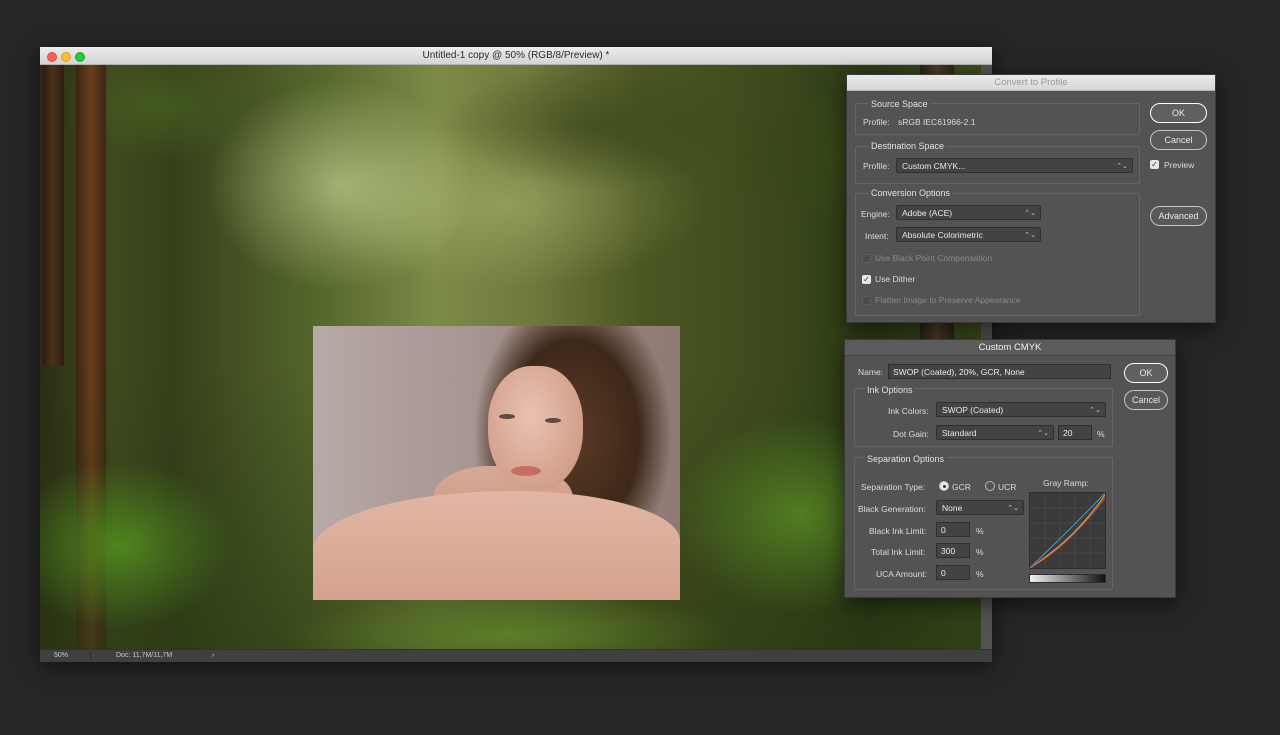  What do you see at coordinates (898, 531) in the screenshot?
I see `black-ink-limit-label: Black Ink Limit:` at bounding box center [898, 531].